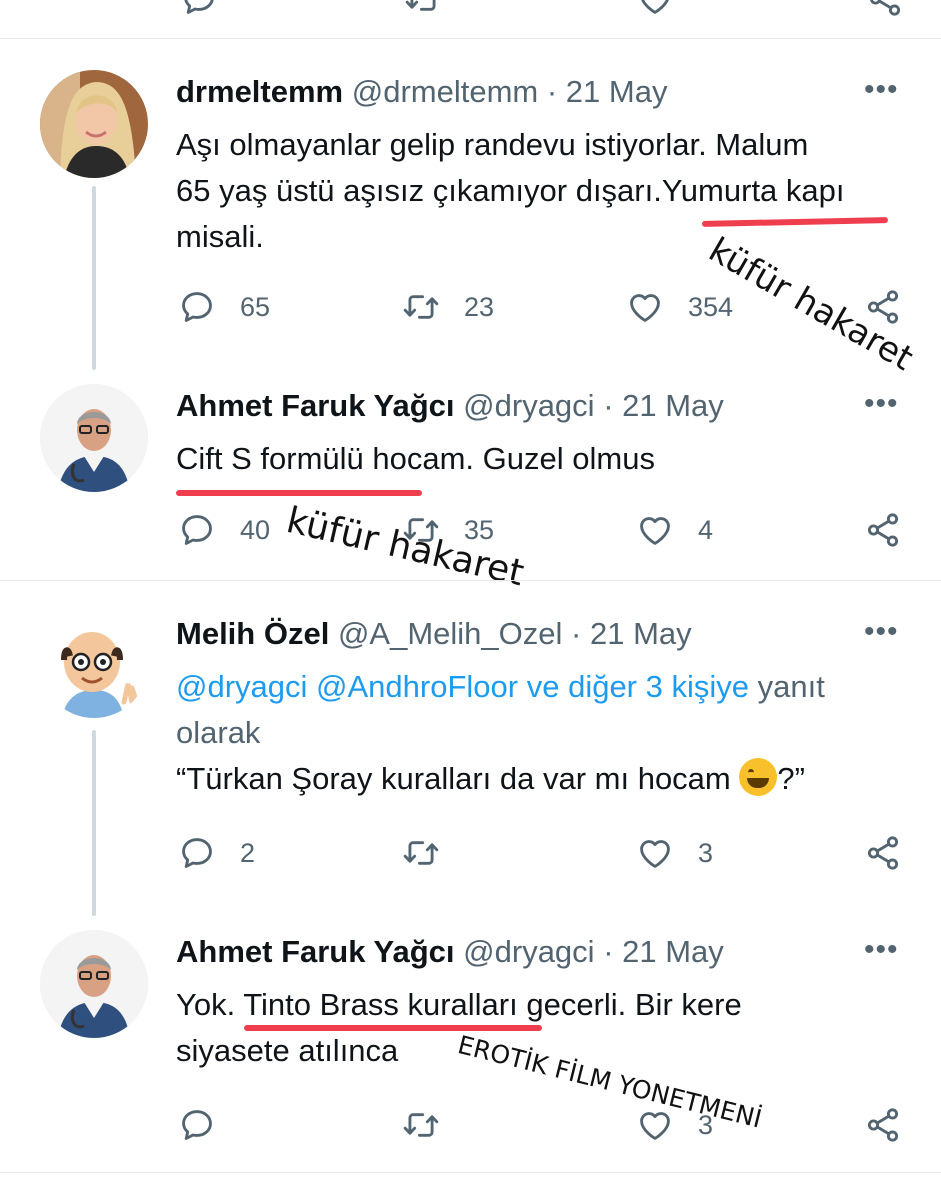 The height and width of the screenshot is (1200, 941). I want to click on tweet-text-line: Cift S formülü hocam. Guzel olmus, so click(415, 458).